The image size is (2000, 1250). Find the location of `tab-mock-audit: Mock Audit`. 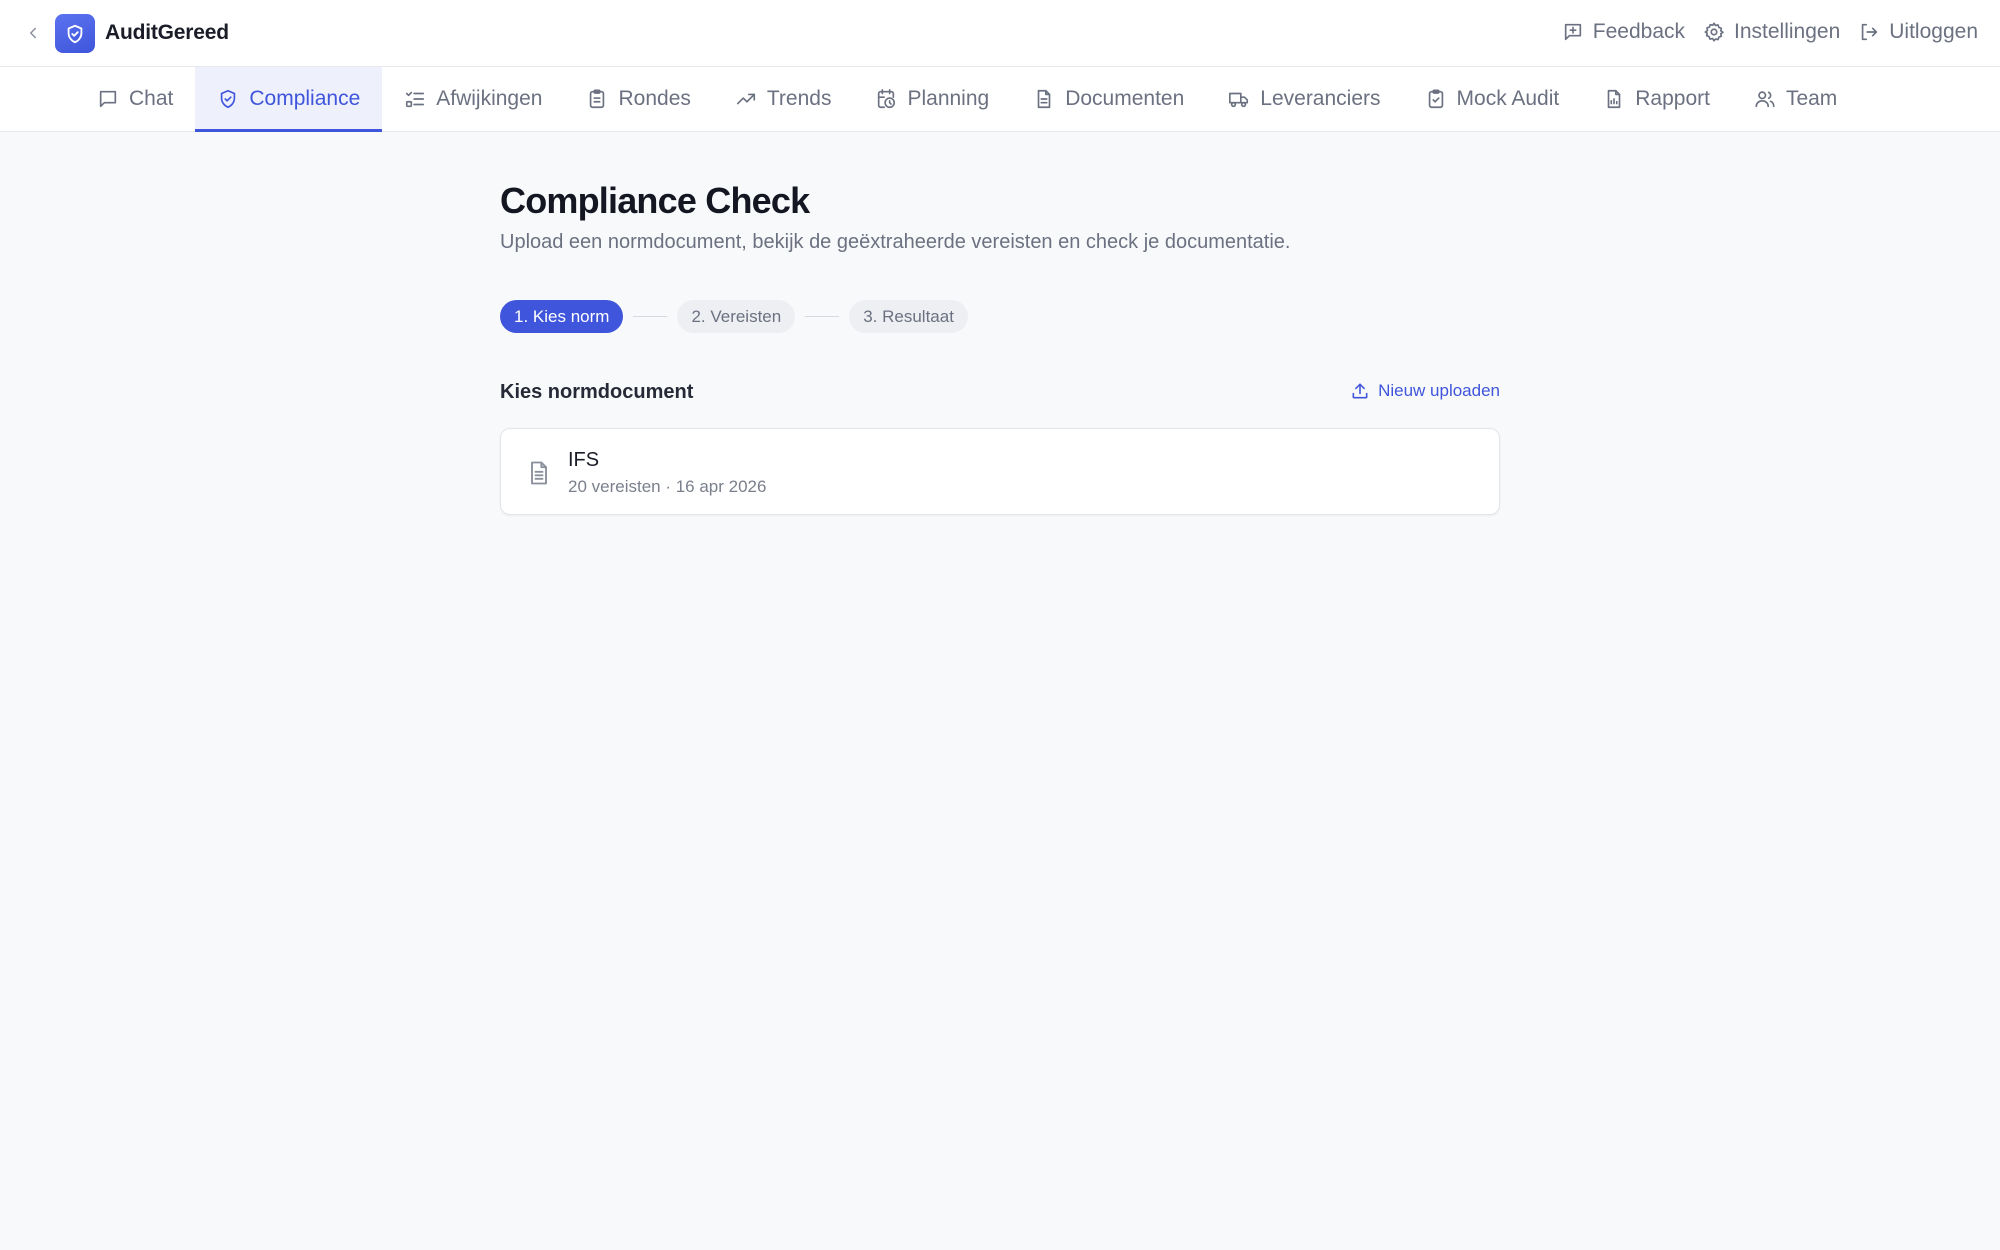

tab-mock-audit: Mock Audit is located at coordinates (1492, 99).